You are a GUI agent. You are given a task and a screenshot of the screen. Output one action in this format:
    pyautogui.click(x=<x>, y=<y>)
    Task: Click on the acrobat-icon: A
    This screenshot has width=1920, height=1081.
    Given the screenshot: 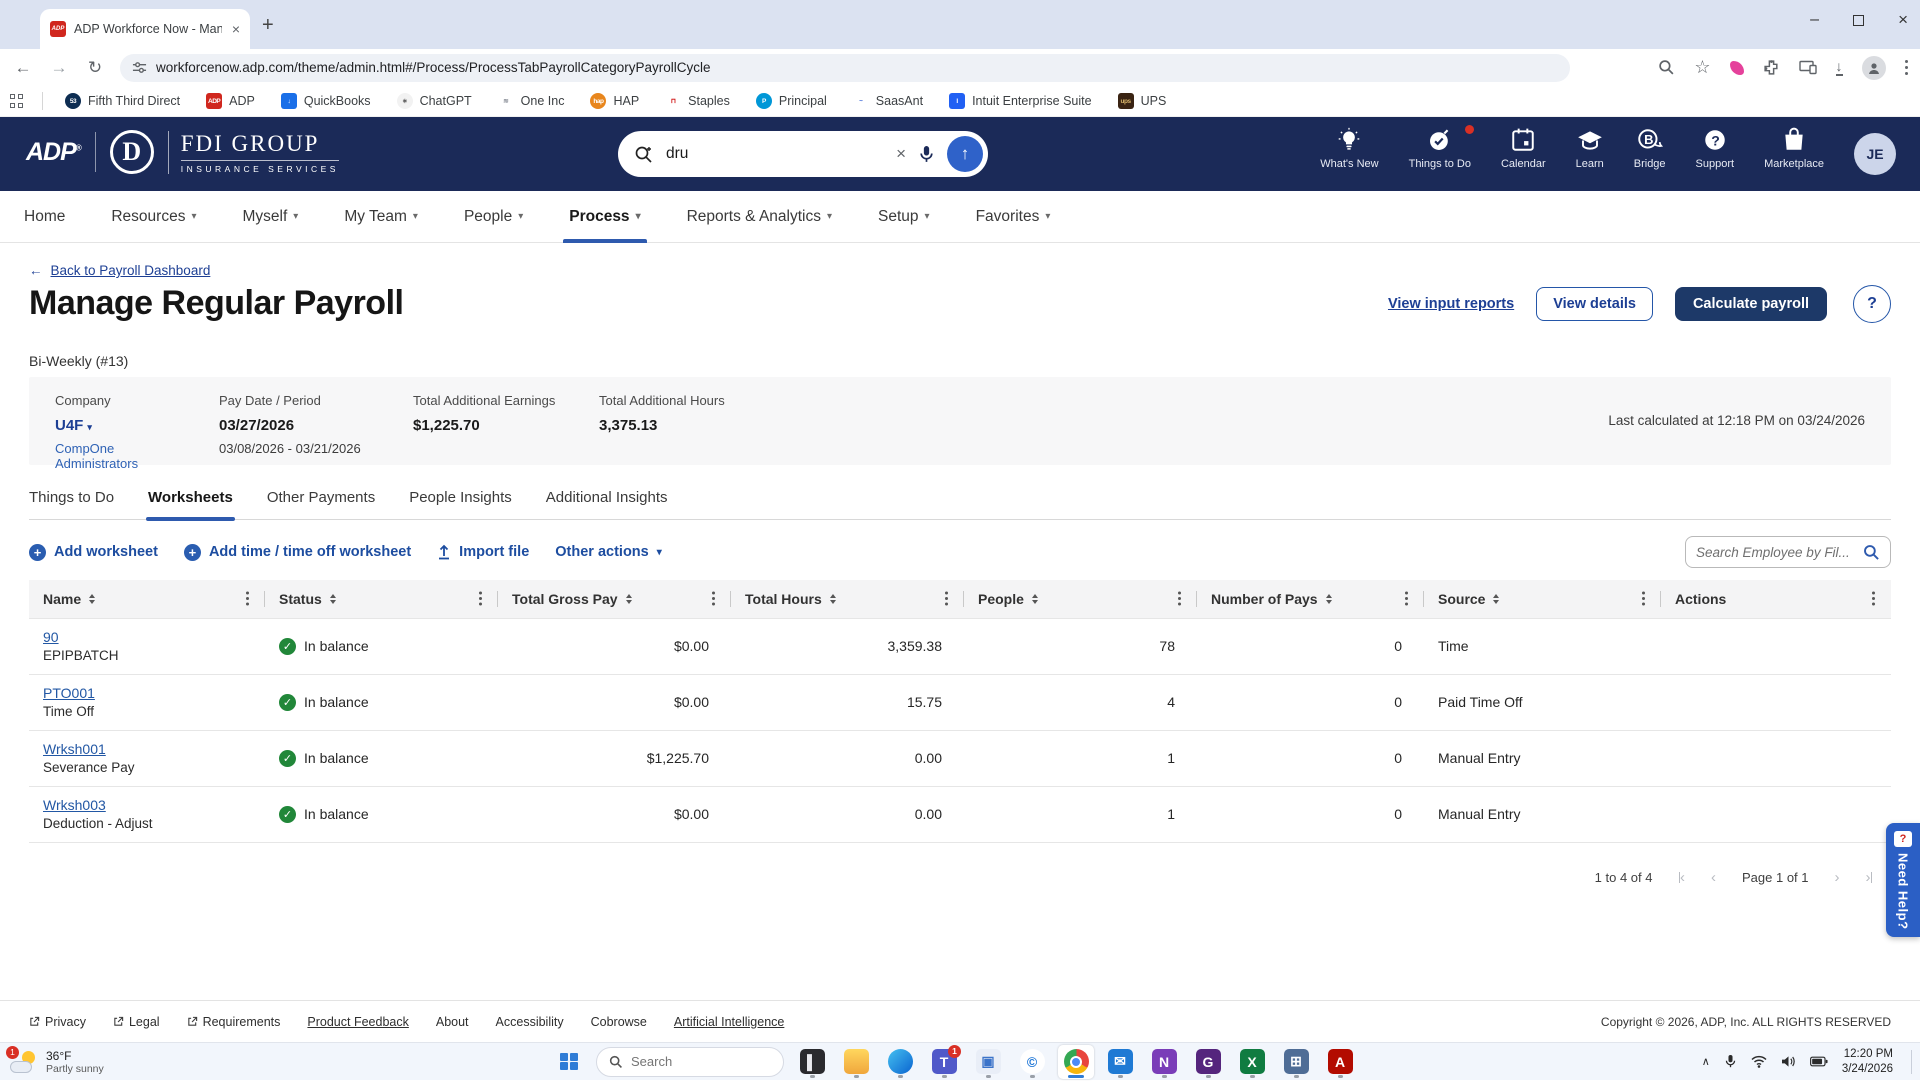 What is the action you would take?
    pyautogui.click(x=1340, y=1062)
    